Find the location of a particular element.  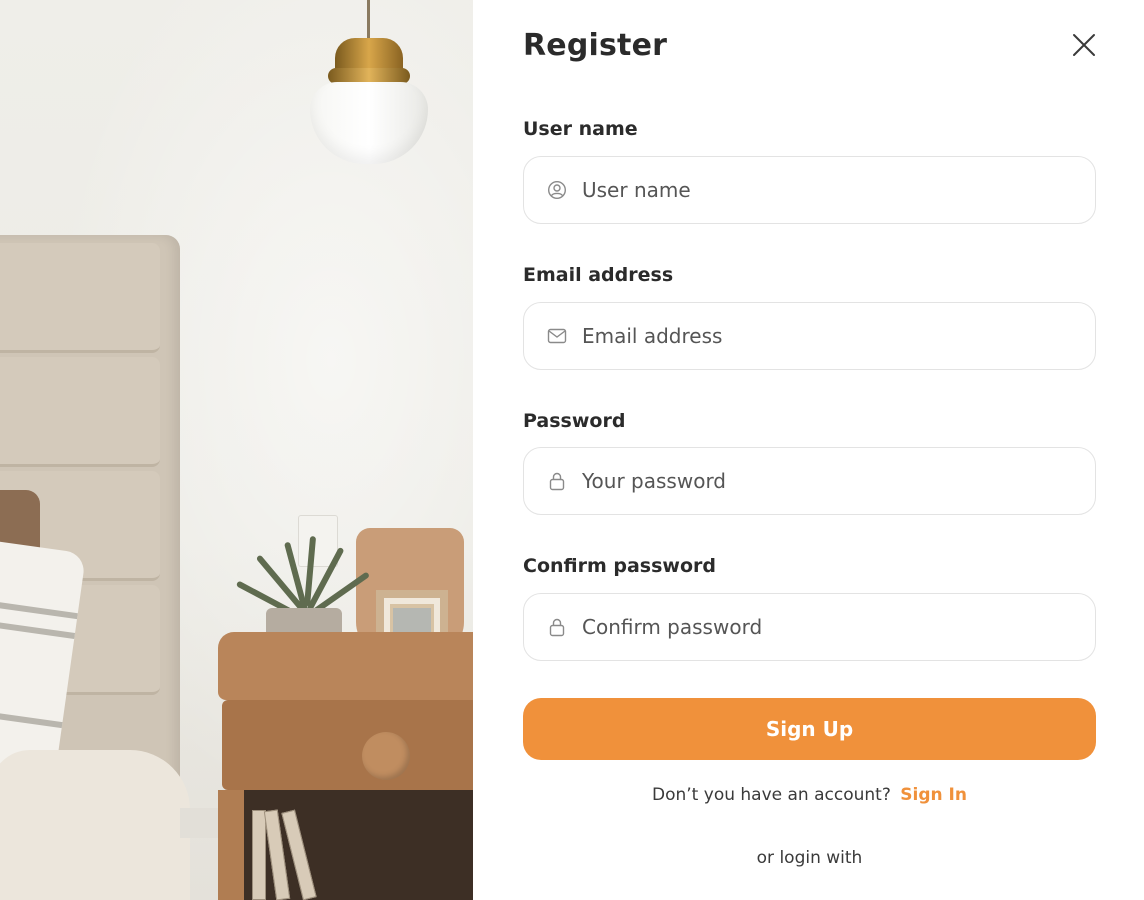

nightstand-leg is located at coordinates (231, 845).